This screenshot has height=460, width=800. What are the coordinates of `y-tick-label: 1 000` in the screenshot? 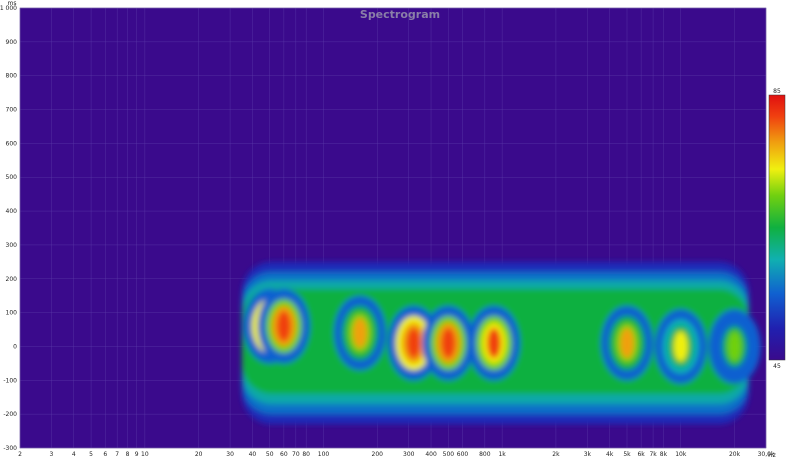 It's located at (8, 8).